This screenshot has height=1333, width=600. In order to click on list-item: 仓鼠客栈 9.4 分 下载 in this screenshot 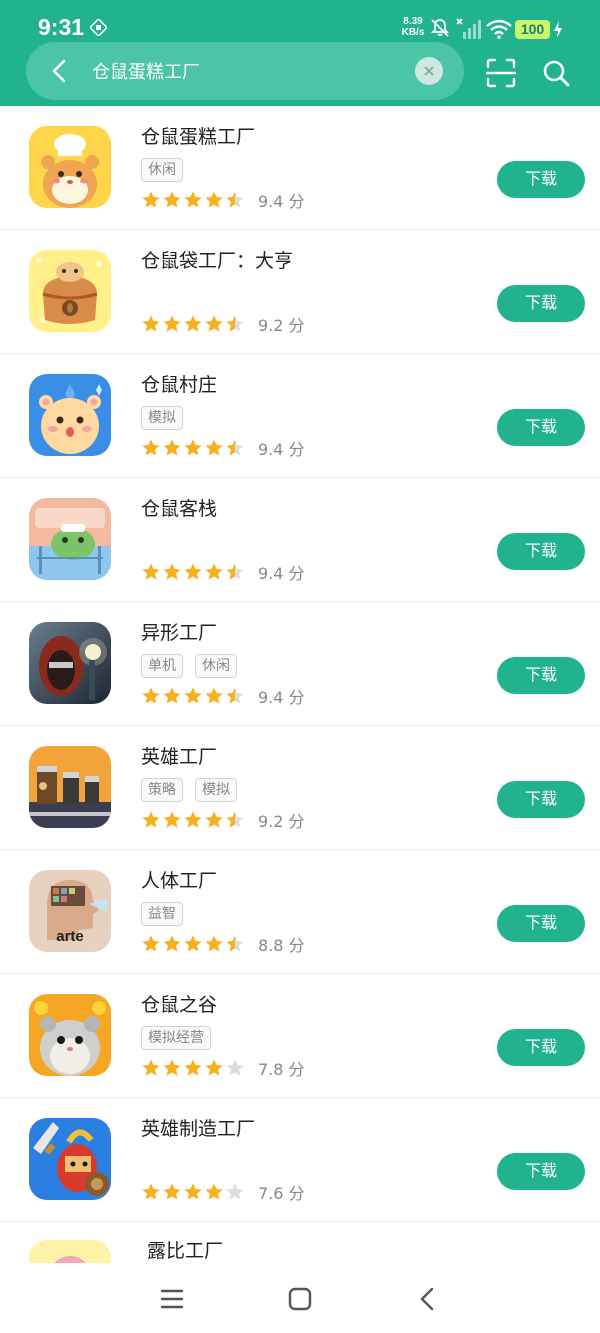, I will do `click(300, 540)`.